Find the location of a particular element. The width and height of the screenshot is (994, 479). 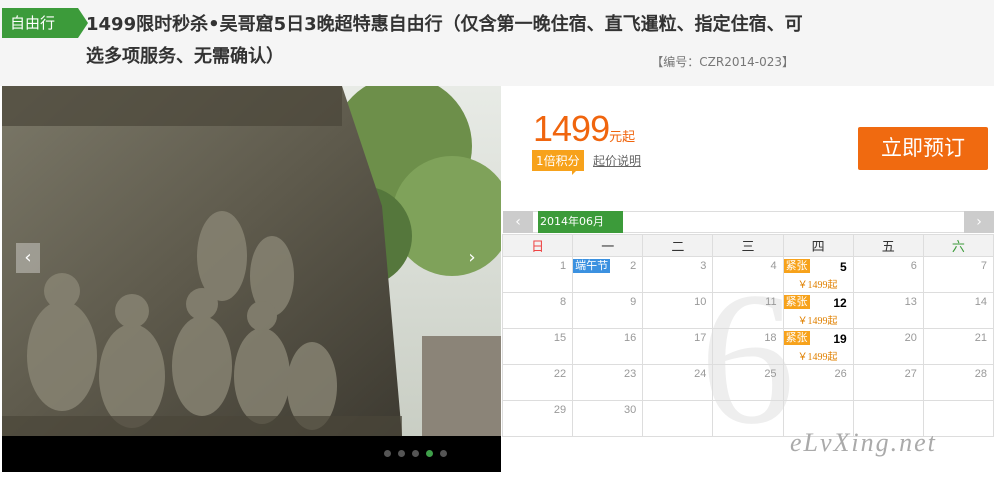

day-number: 1 is located at coordinates (563, 266).